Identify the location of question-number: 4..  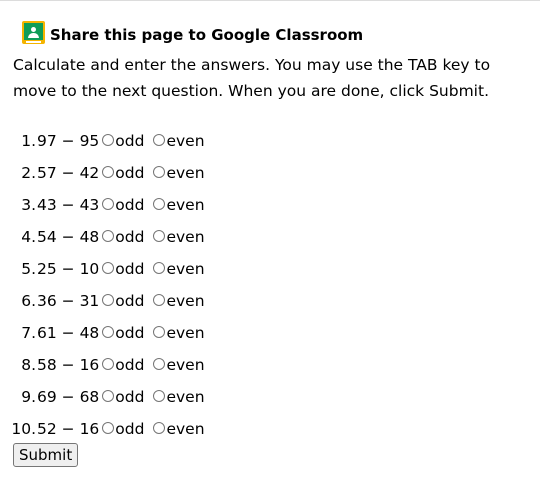
(28, 237).